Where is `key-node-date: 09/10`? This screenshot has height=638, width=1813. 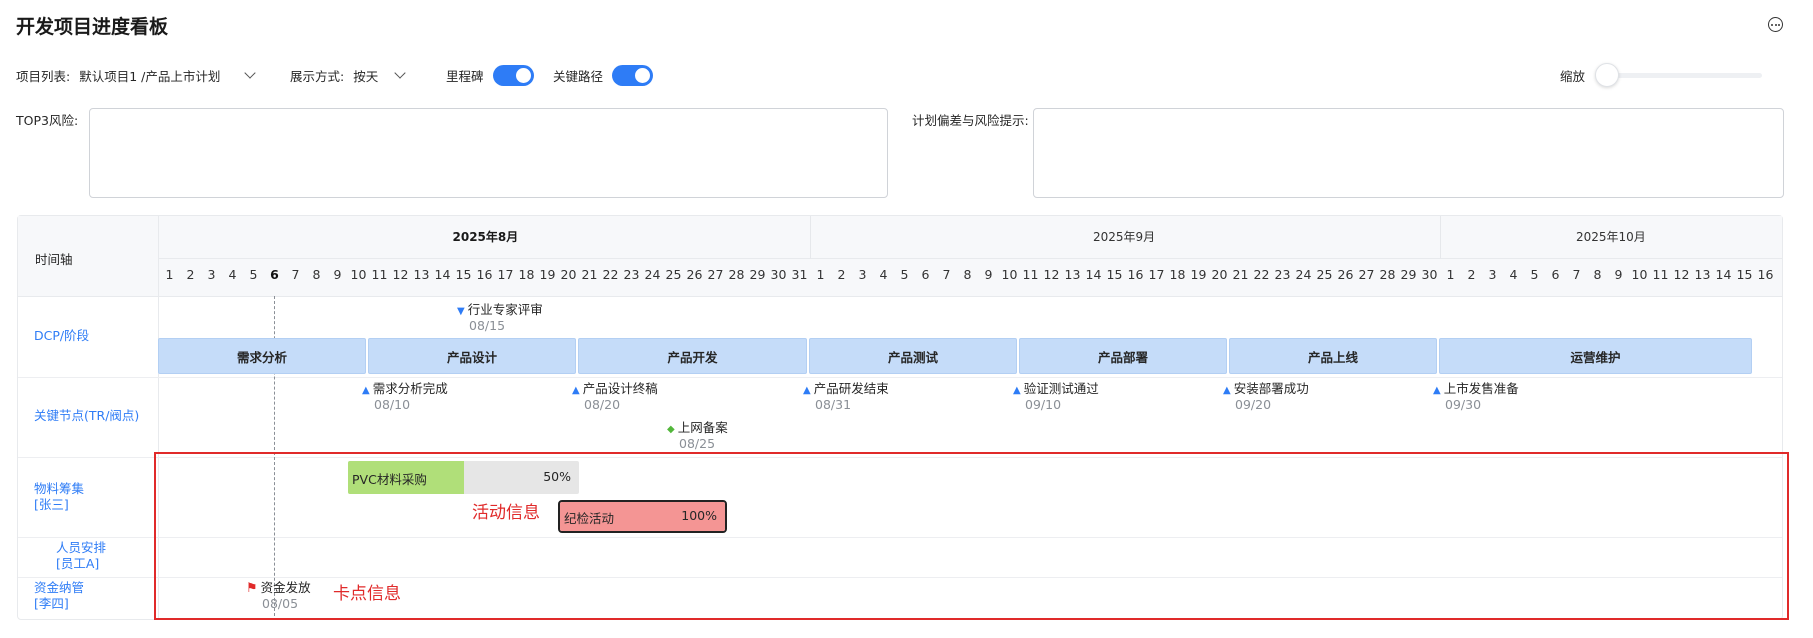
key-node-date: 09/10 is located at coordinates (1043, 404).